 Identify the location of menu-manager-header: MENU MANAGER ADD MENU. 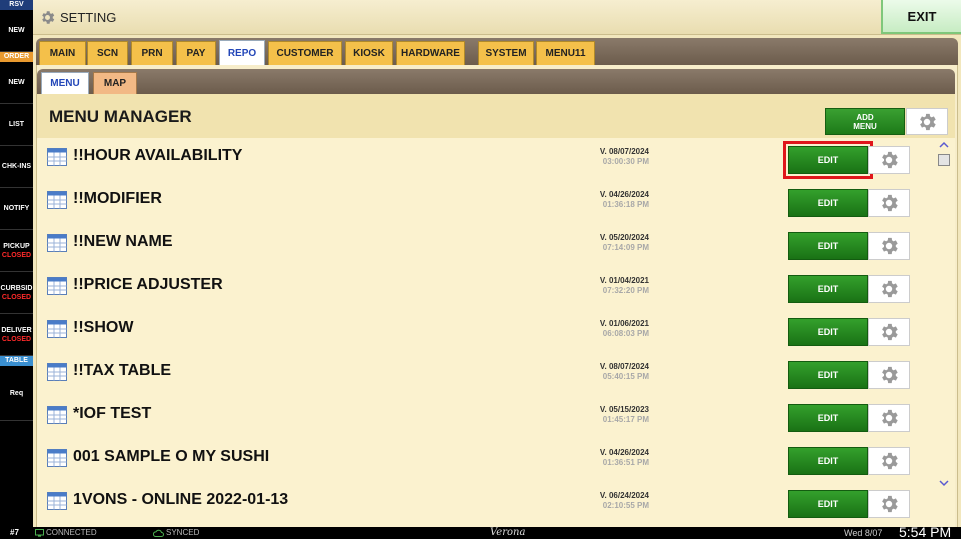
(496, 116).